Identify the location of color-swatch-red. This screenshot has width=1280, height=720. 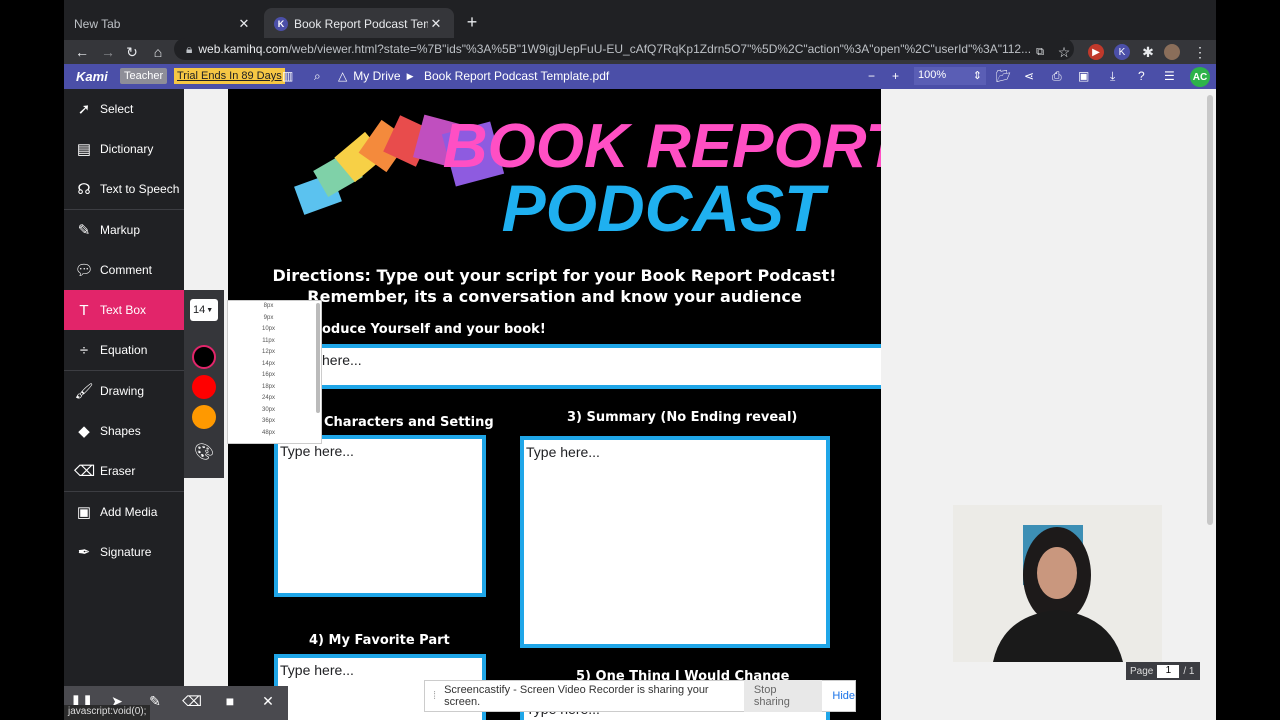
(204, 387).